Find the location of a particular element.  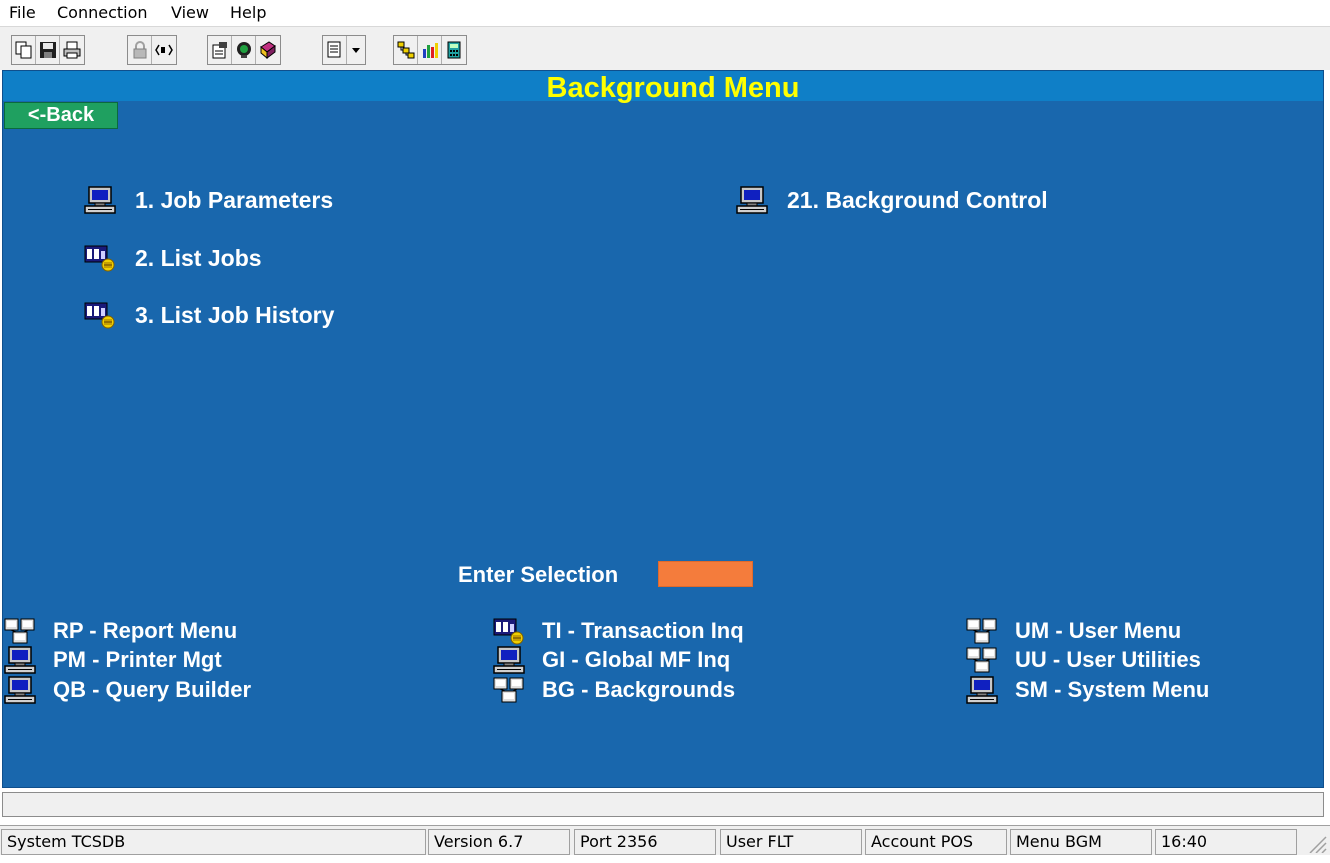

message-bar is located at coordinates (663, 804).